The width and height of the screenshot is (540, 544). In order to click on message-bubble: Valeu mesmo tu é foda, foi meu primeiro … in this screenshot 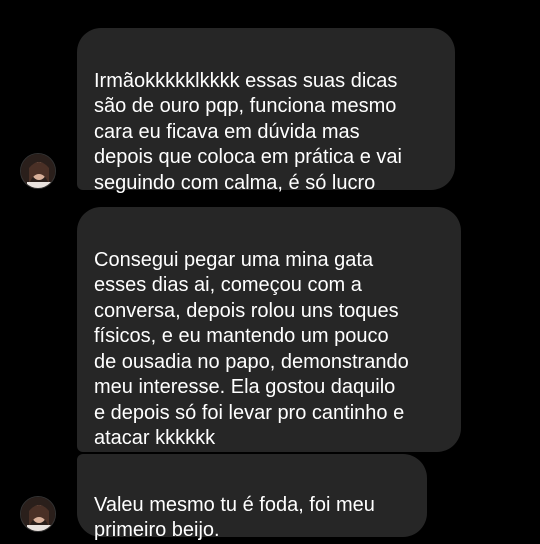, I will do `click(252, 497)`.